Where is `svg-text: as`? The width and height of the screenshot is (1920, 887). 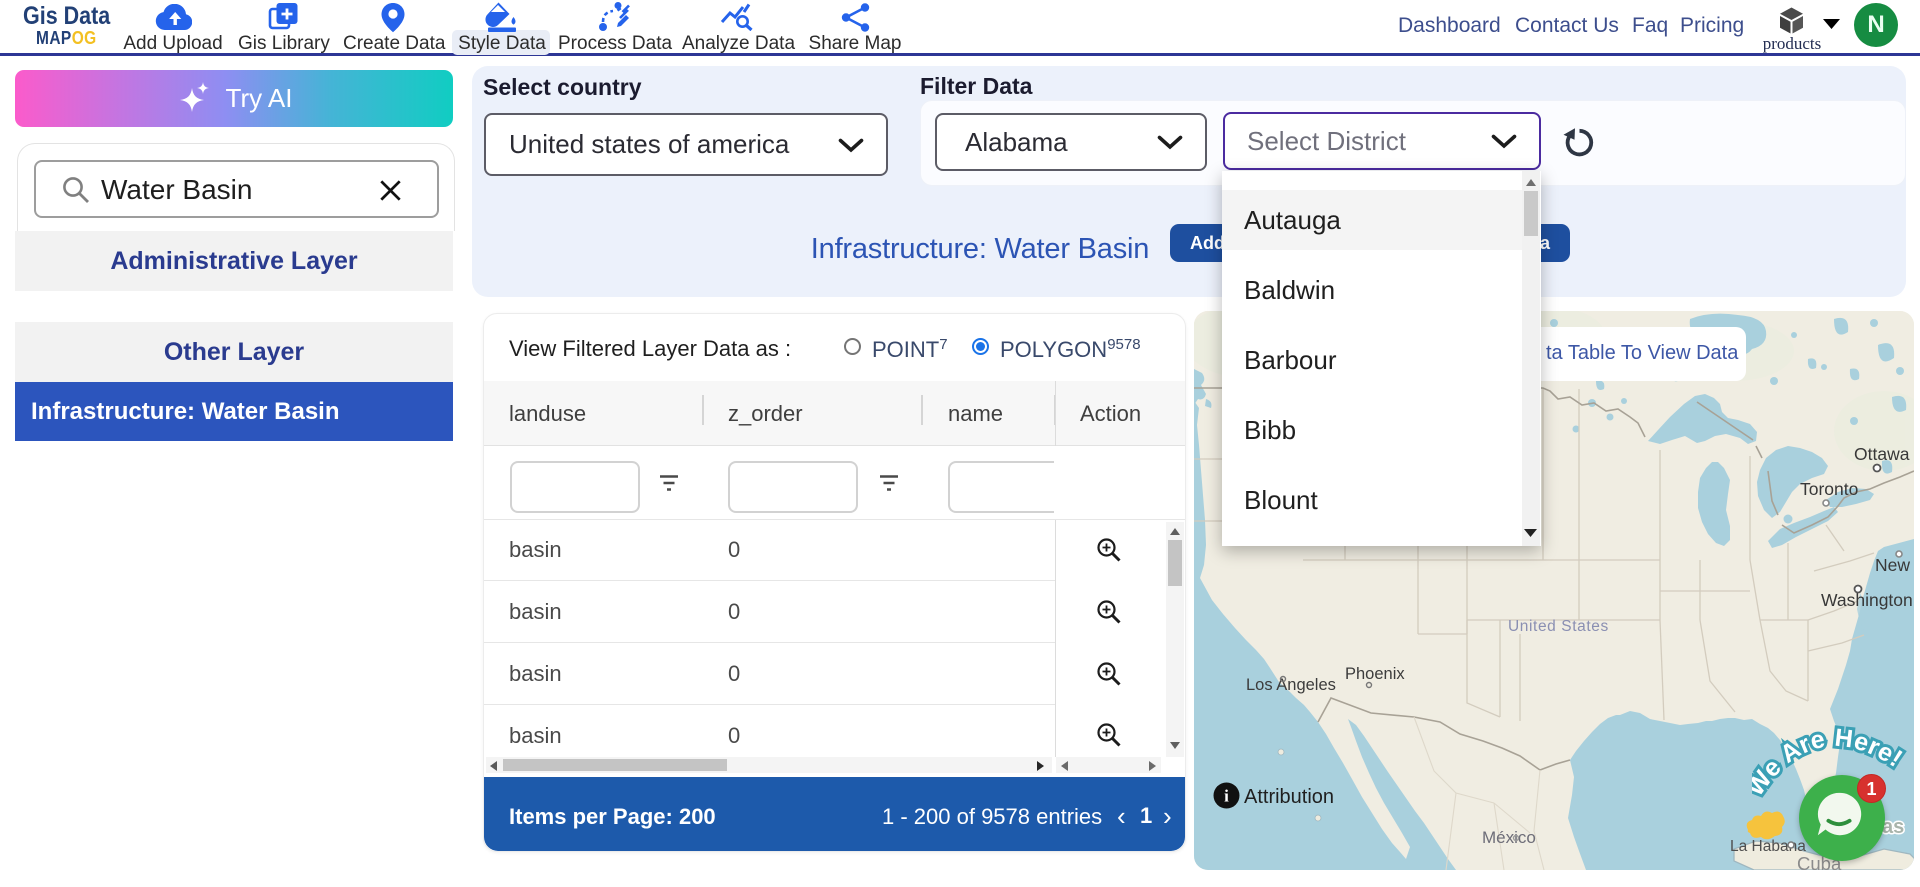 svg-text: as is located at coordinates (1893, 827).